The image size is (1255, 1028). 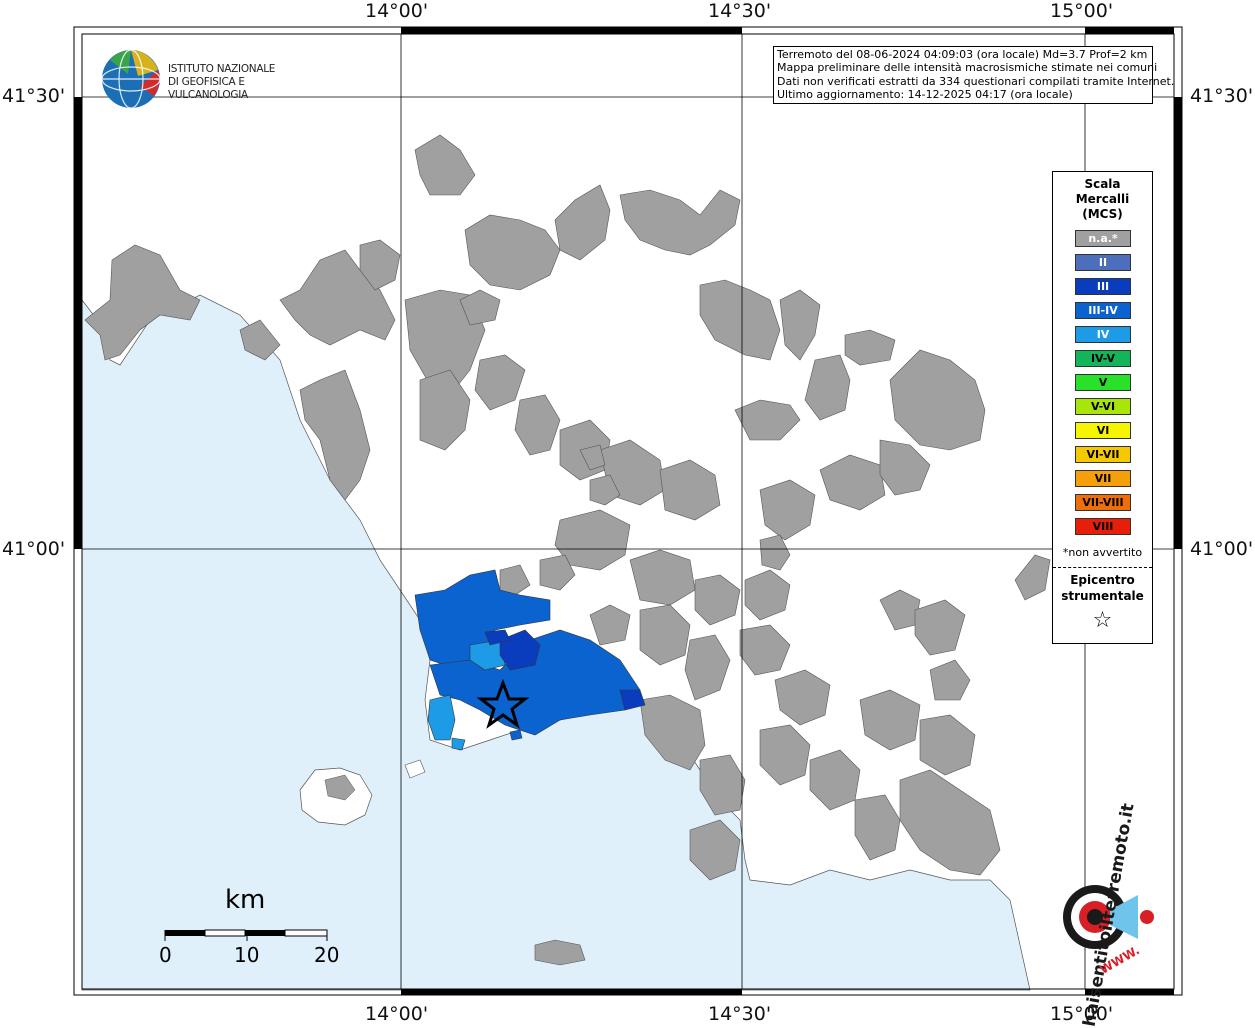 I want to click on lon-label-bottom-2: 14°30', so click(x=740, y=1014).